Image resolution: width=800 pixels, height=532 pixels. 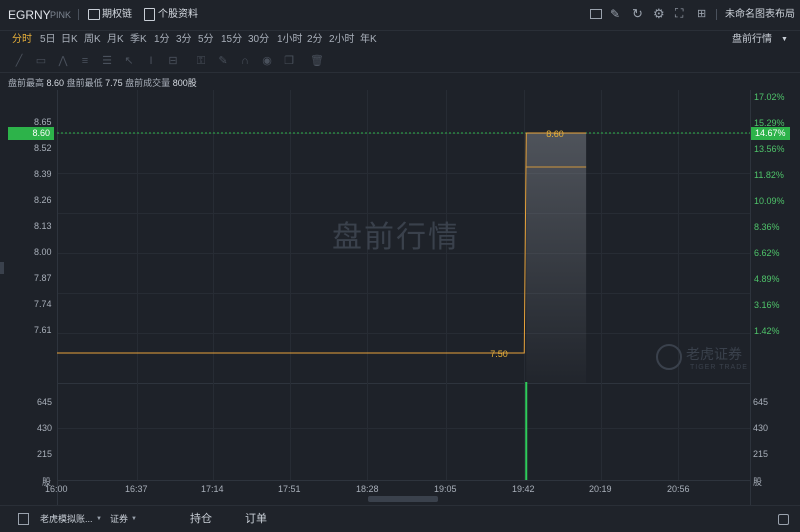 I want to click on tab-positions: 持仓, so click(x=201, y=519).